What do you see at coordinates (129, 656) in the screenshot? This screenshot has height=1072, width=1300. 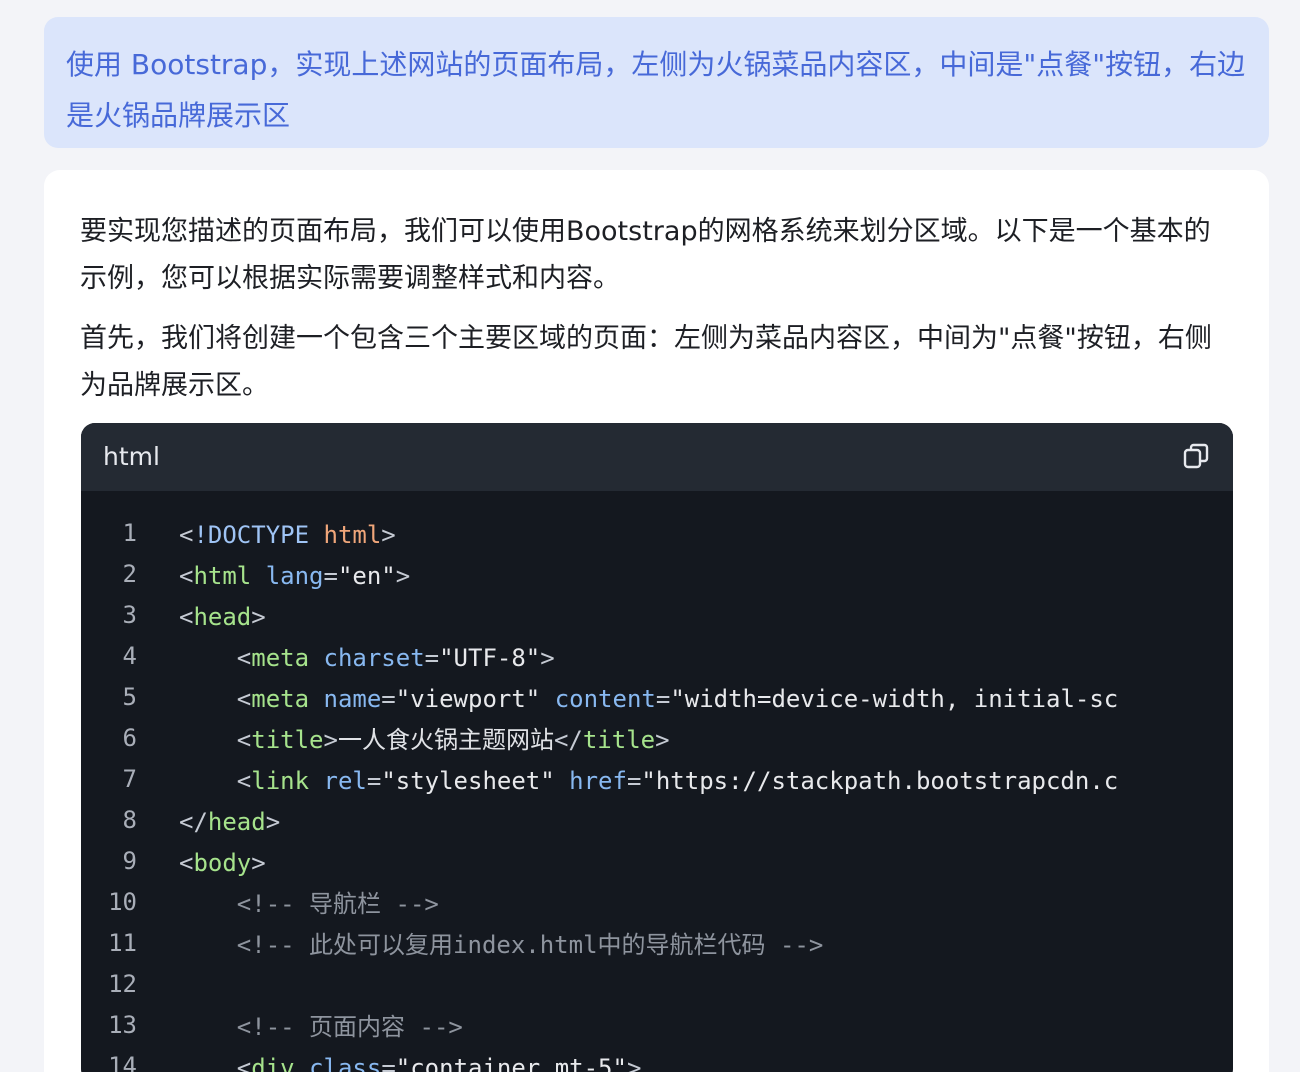 I see `line-number: 4` at bounding box center [129, 656].